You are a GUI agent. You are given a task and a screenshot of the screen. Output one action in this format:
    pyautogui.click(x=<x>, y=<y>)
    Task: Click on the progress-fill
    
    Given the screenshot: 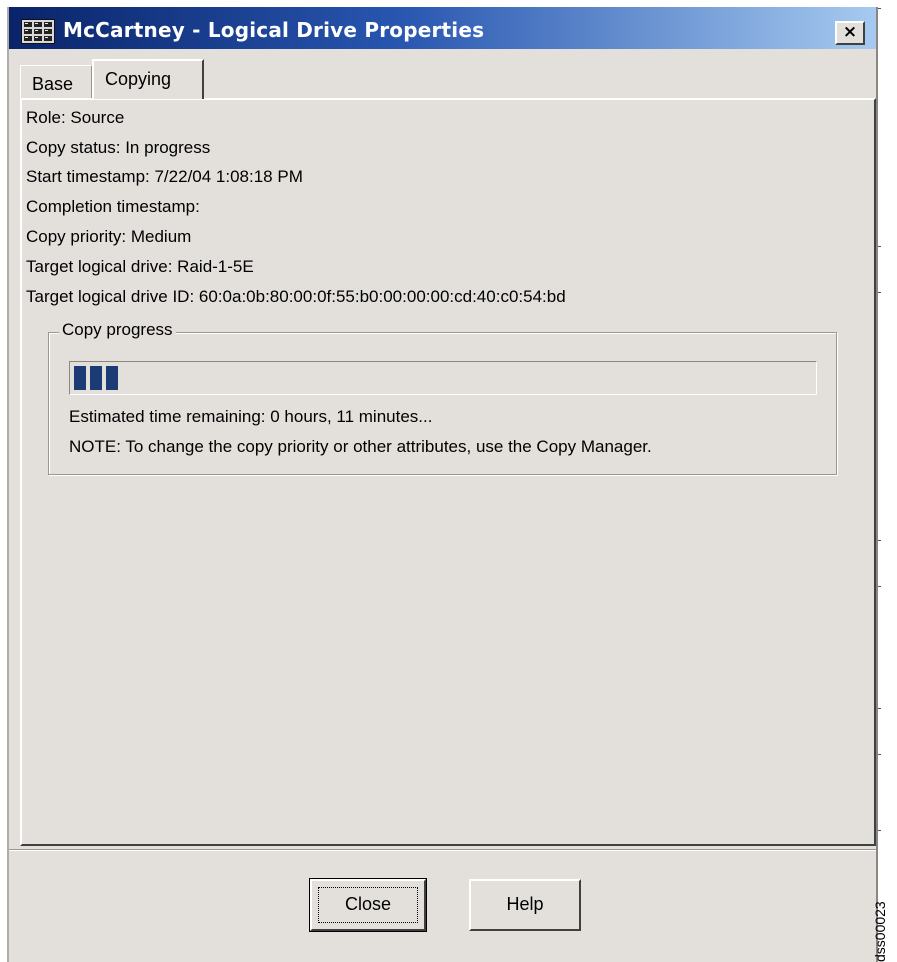 What is the action you would take?
    pyautogui.click(x=96, y=378)
    